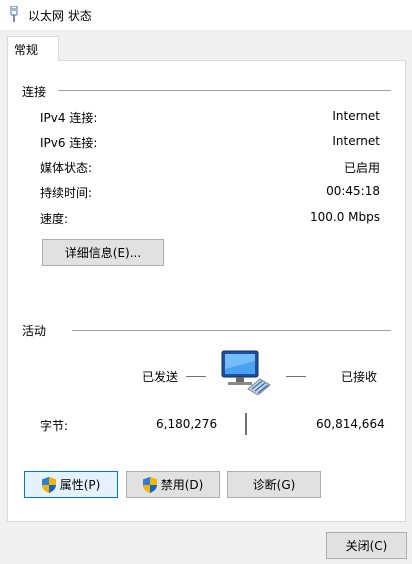 Image resolution: width=412 pixels, height=564 pixels. I want to click on tab-general: 常规, so click(33, 48).